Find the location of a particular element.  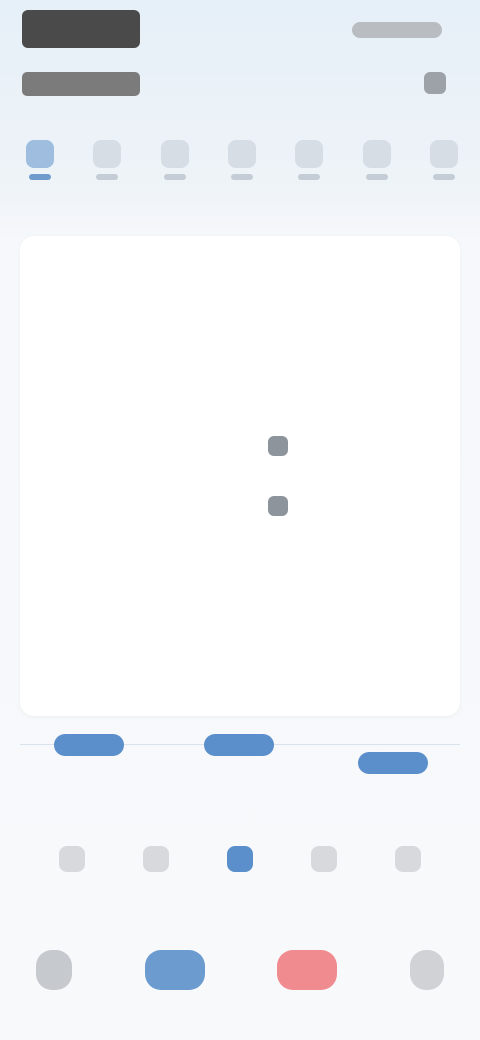

day-2-indicator is located at coordinates (107, 177).